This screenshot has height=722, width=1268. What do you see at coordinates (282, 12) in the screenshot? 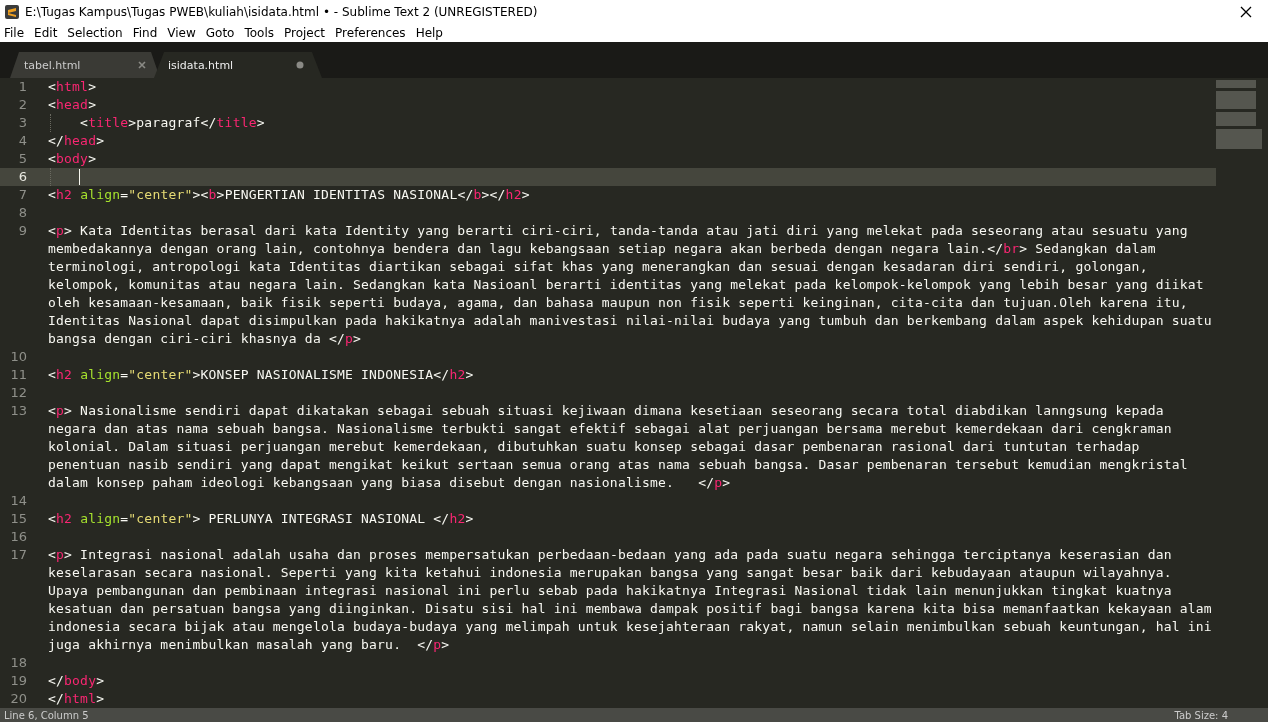
I see `window-title: E:\Tugas Kampus\Tugas PWEB\kuliah\isidata.html • - Sublime Text 2 (UNREGISTERED)` at bounding box center [282, 12].